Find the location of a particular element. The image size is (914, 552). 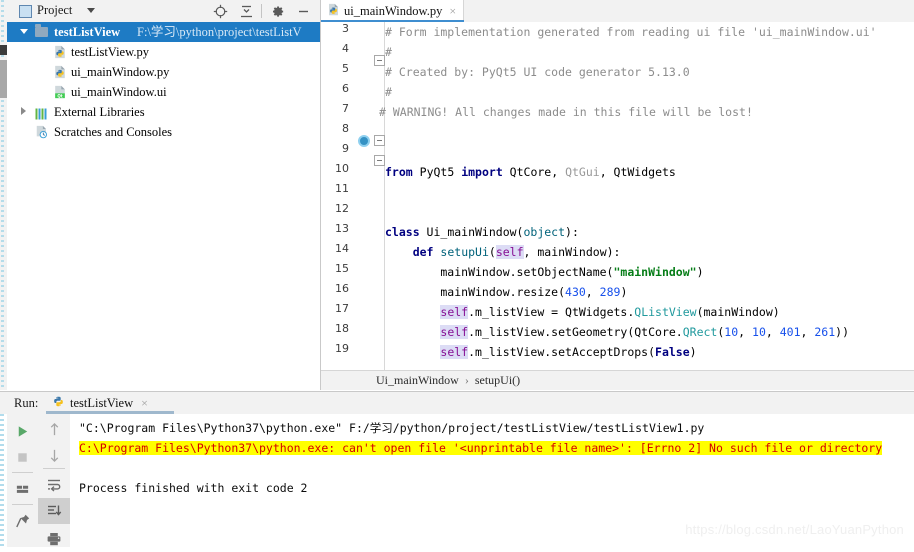

code-line: def setupUi(self, mainWindow): is located at coordinates (502, 252).